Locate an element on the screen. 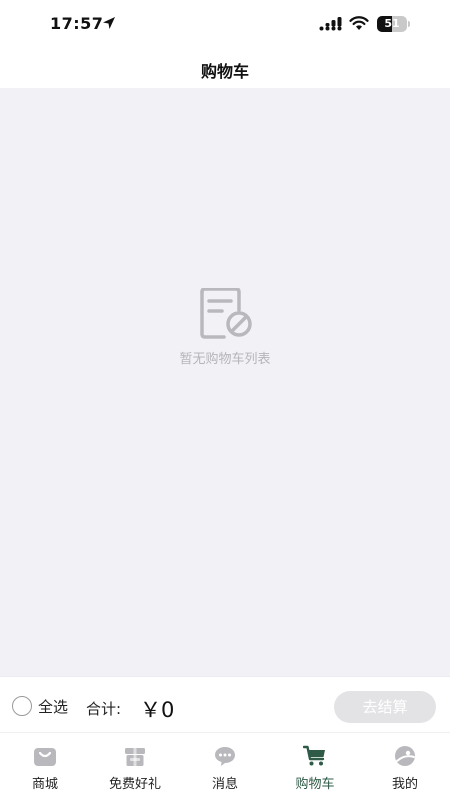 The height and width of the screenshot is (800, 450). status-time: 17:57 is located at coordinates (77, 23).